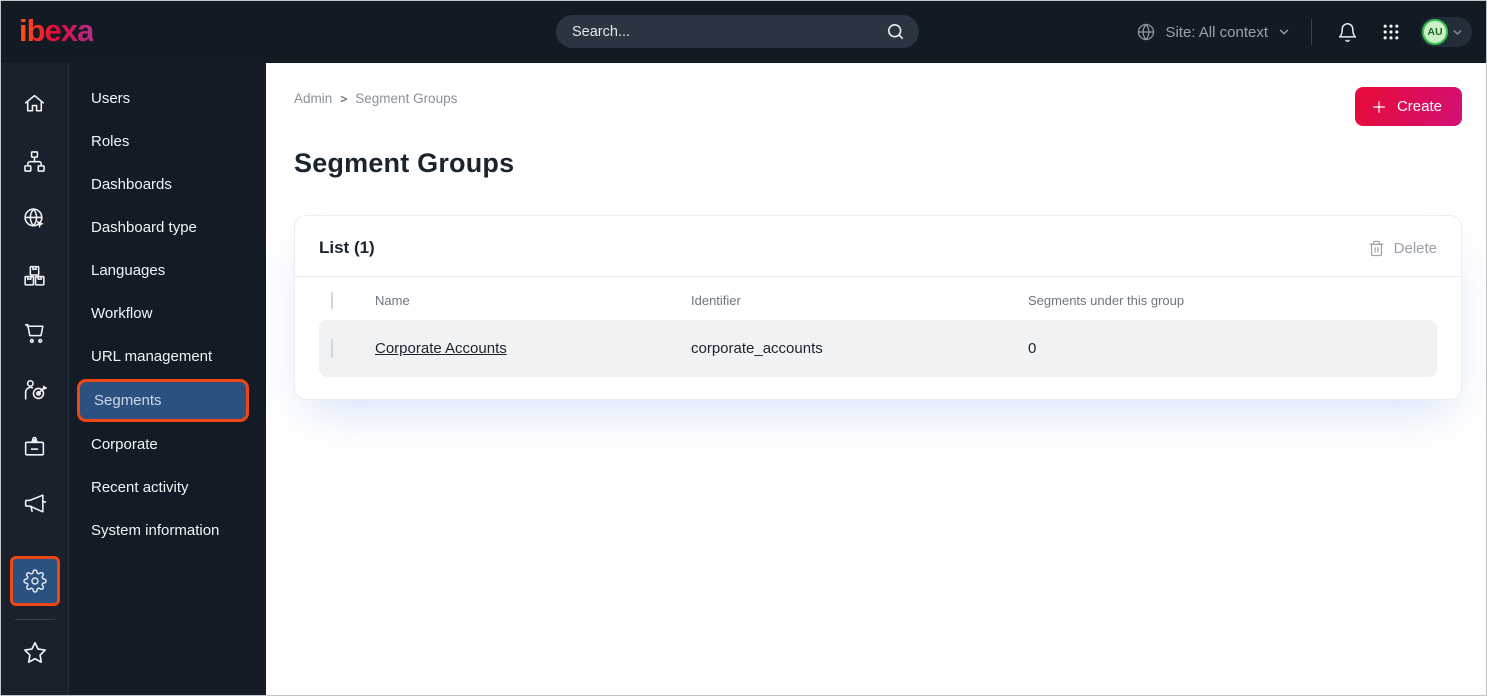 This screenshot has height=696, width=1487. I want to click on plus-icon, so click(1379, 107).